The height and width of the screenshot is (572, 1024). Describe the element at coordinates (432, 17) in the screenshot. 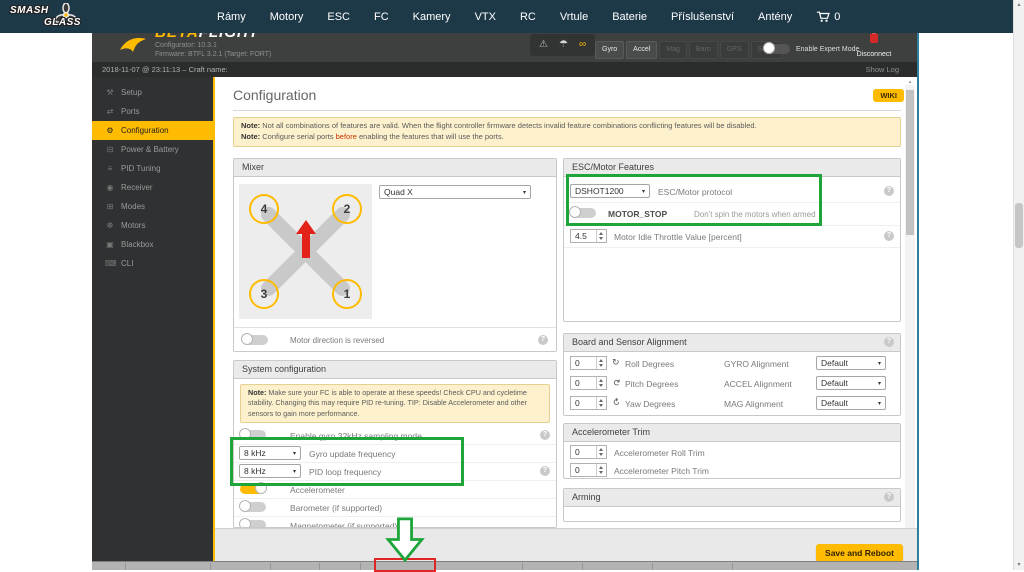

I see `nav-item-kamery: Kamery` at that location.